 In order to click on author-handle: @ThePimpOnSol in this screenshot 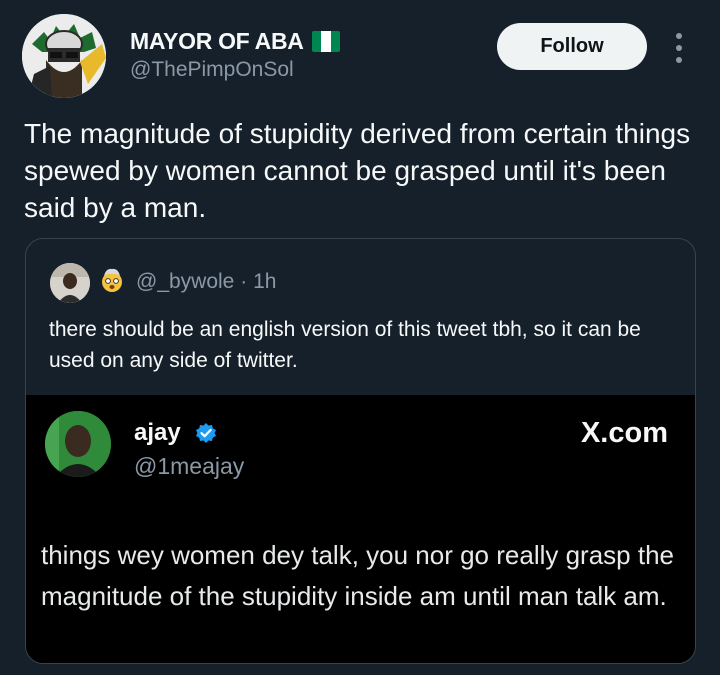, I will do `click(212, 70)`.